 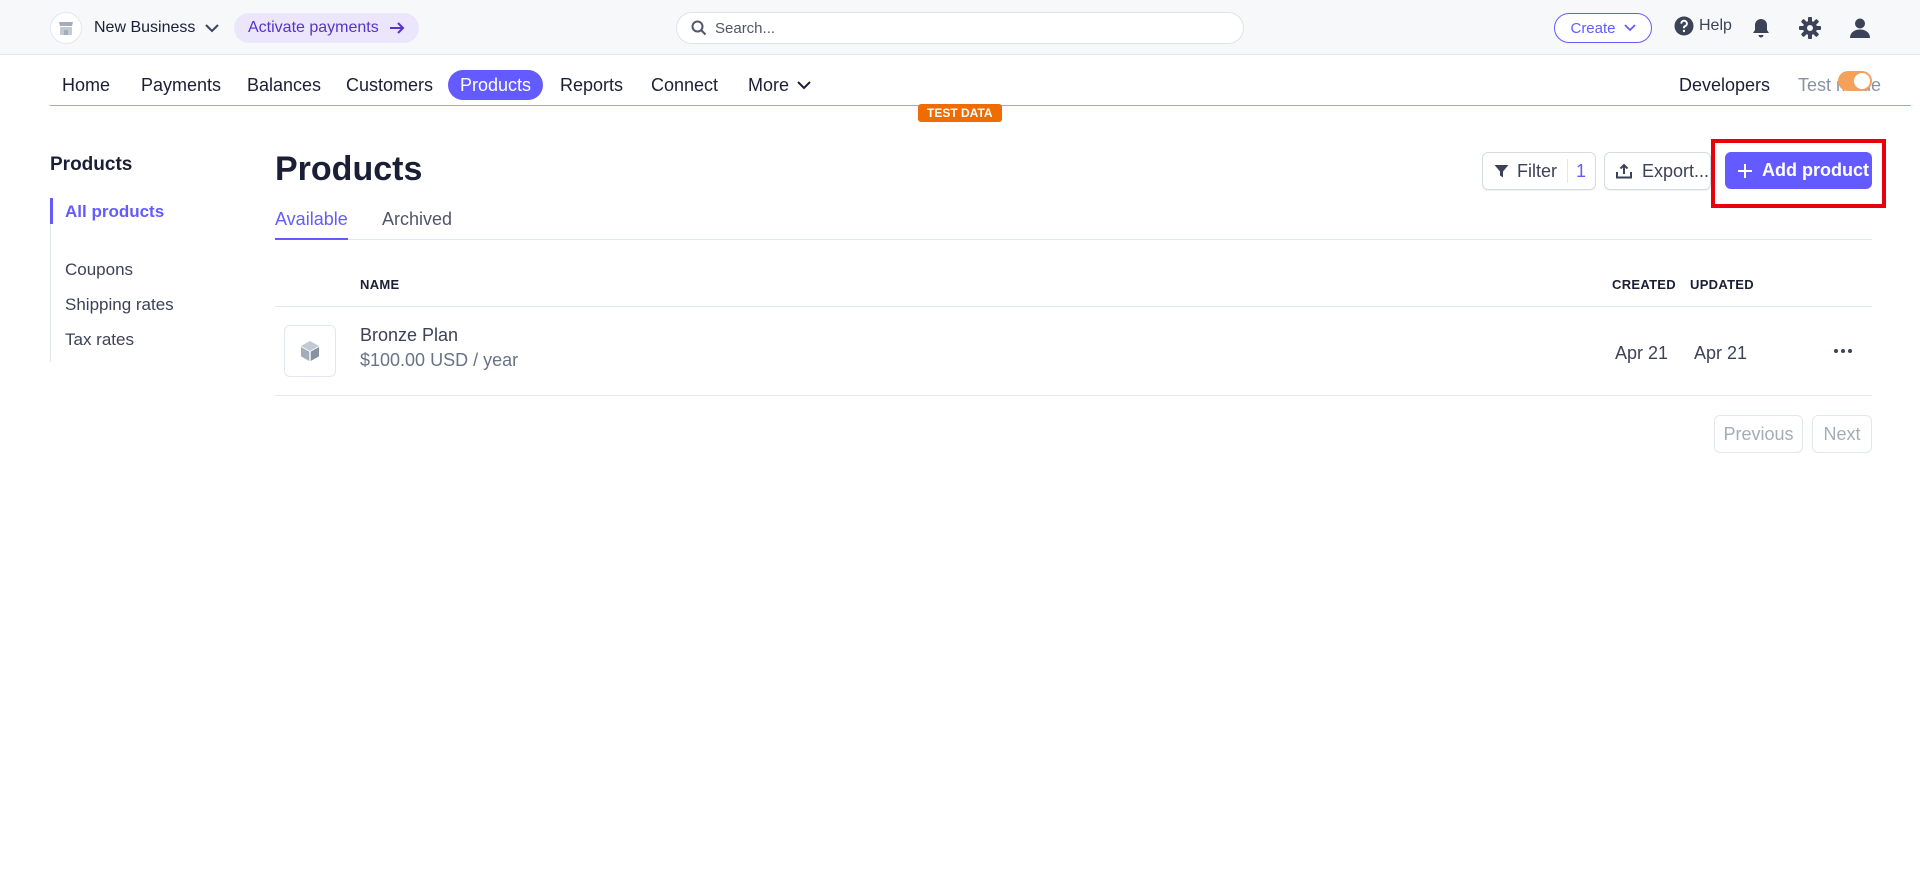 I want to click on filter-label: Filter, so click(x=1537, y=170).